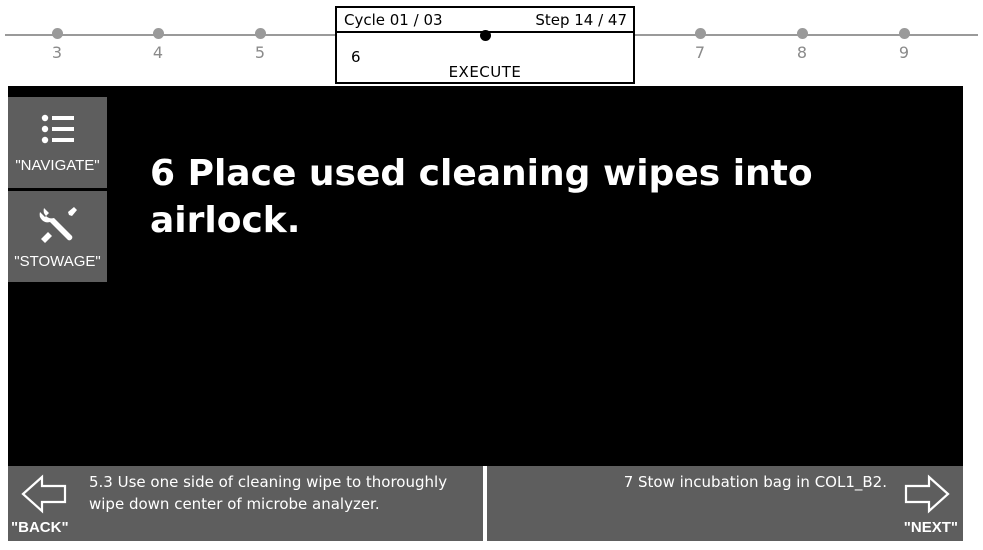  I want to click on timeline-step-5: 5, so click(260, 45).